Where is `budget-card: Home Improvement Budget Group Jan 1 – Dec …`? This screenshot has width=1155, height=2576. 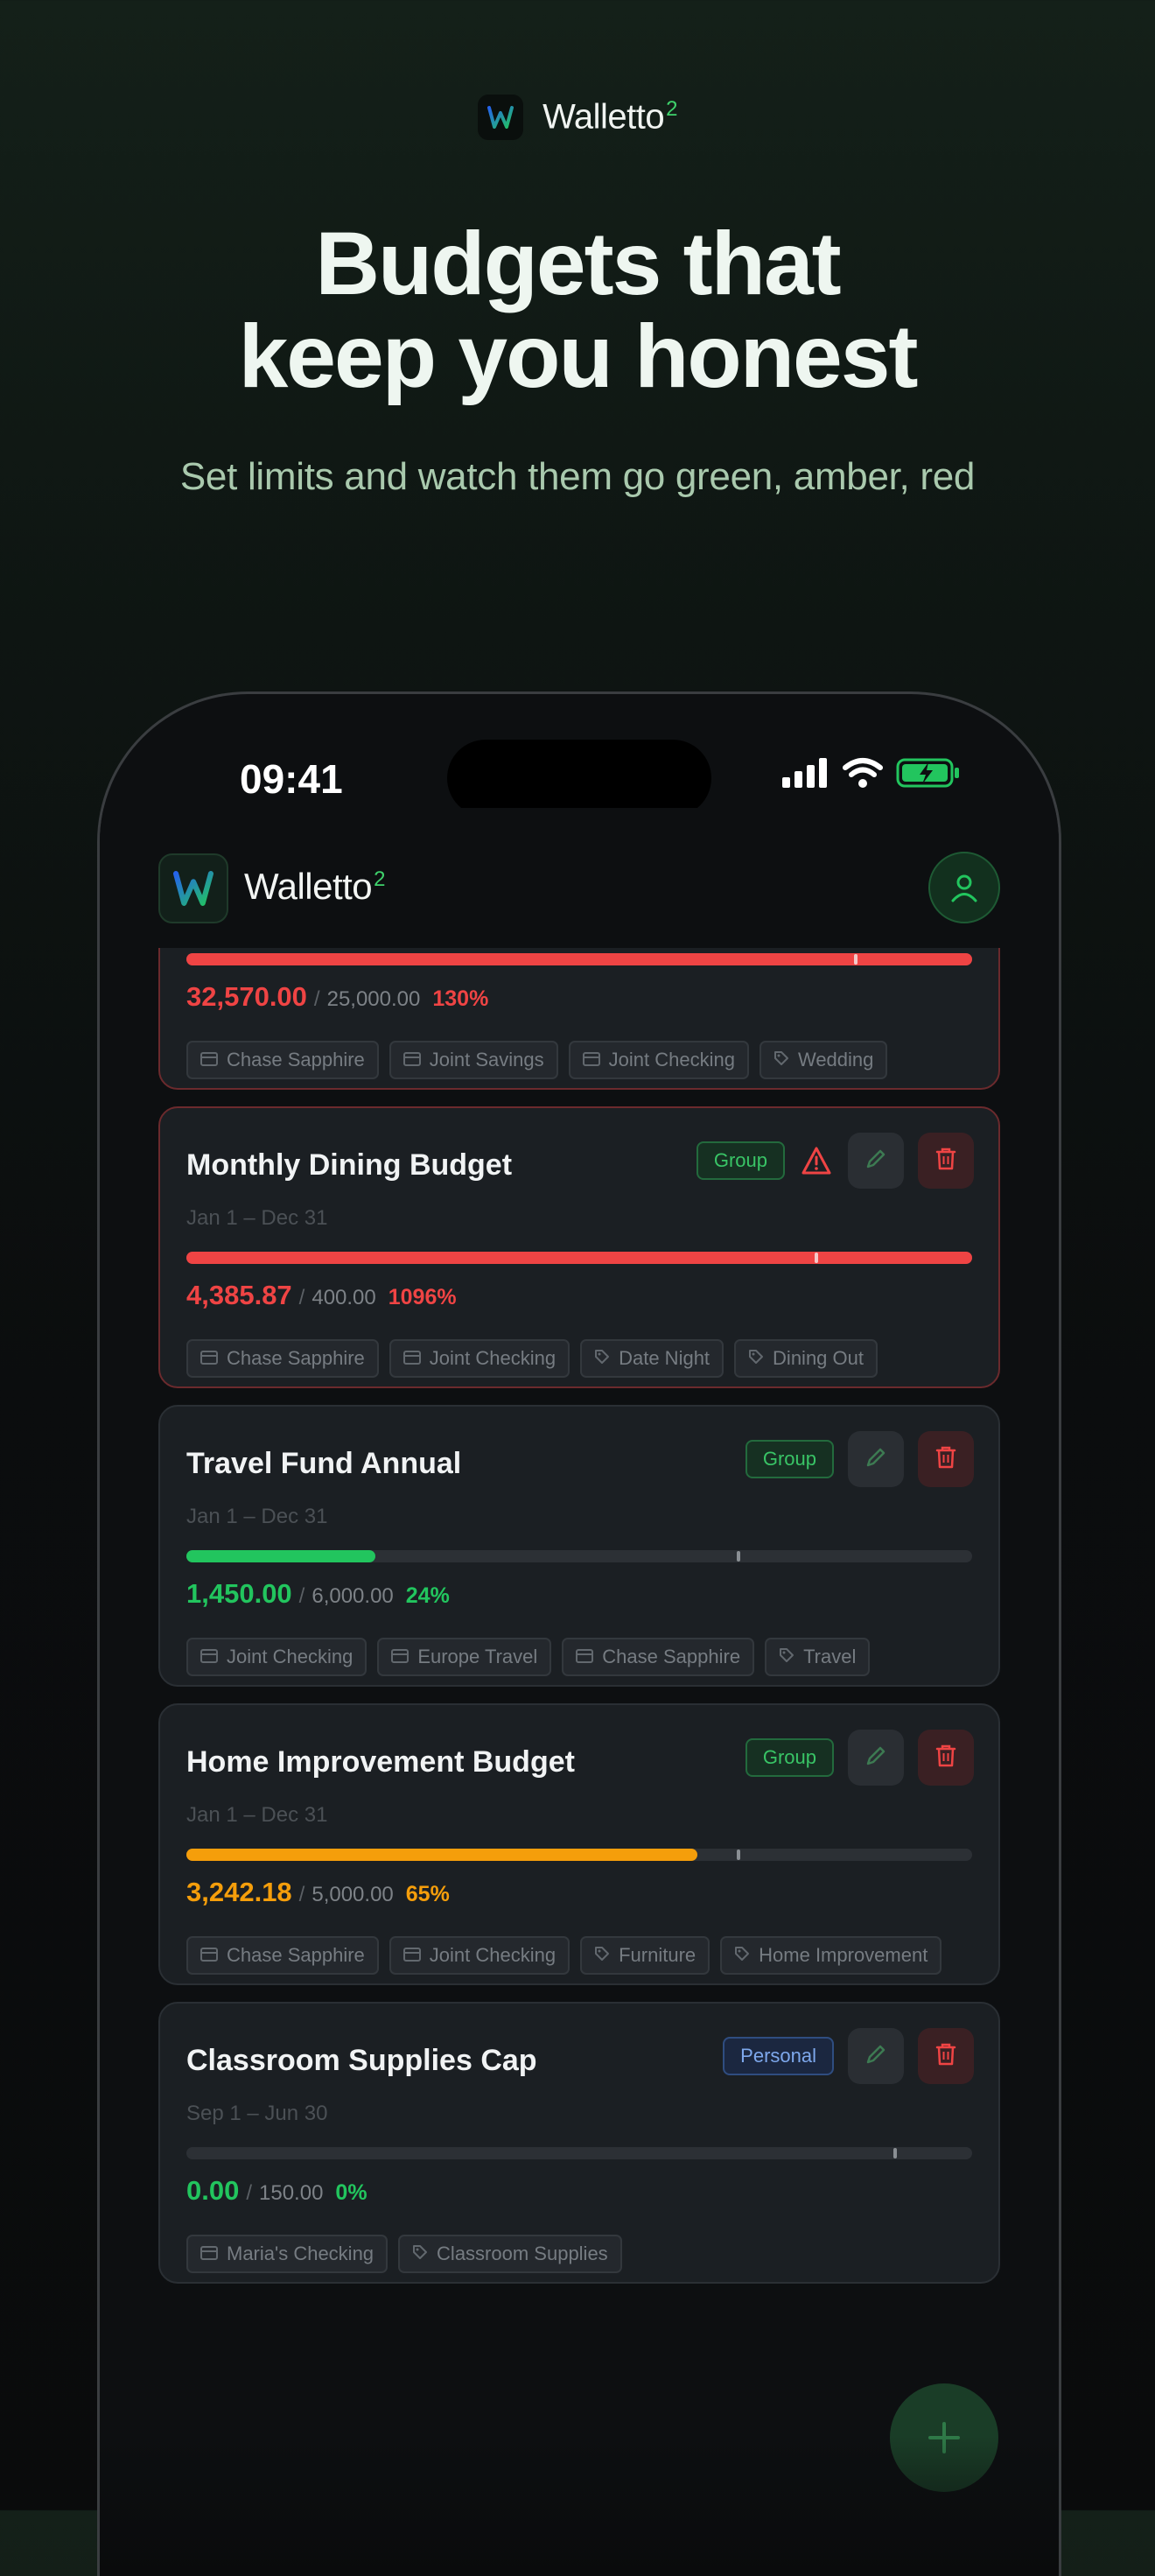 budget-card: Home Improvement Budget Group Jan 1 – Dec … is located at coordinates (579, 1844).